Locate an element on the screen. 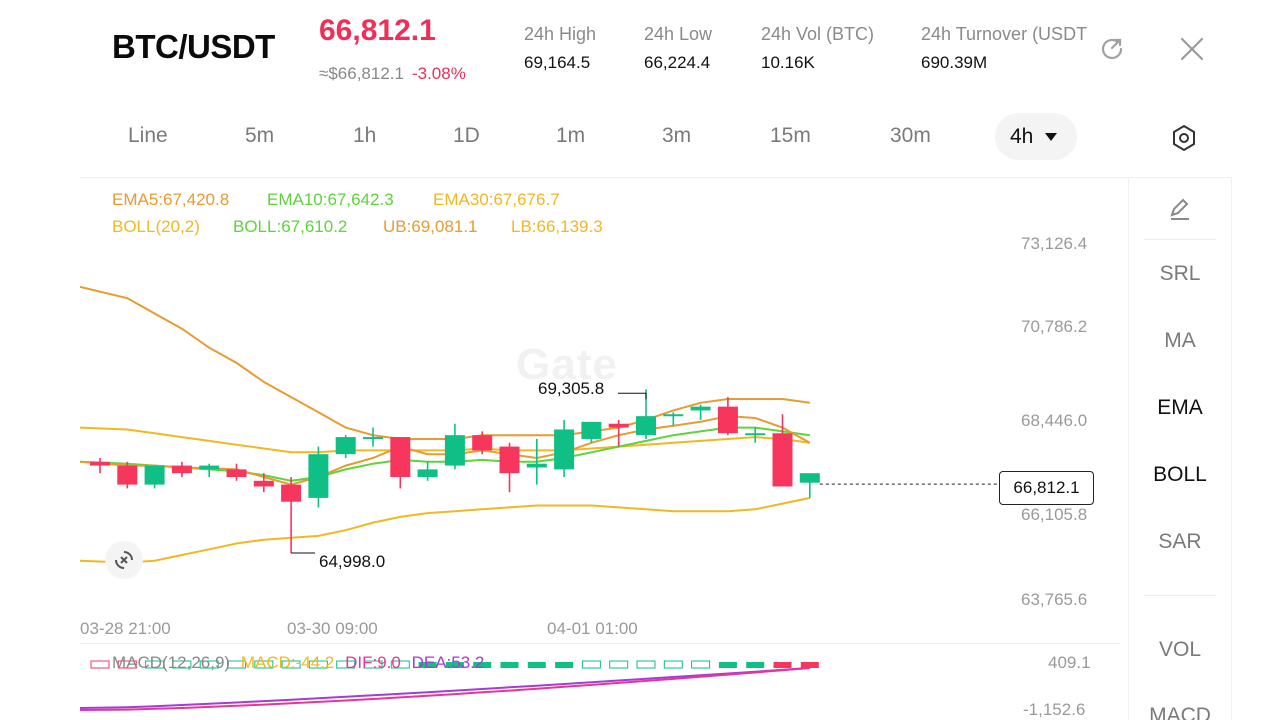  share-icon is located at coordinates (1112, 49).